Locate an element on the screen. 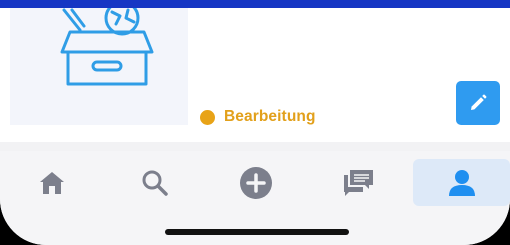  home-icon is located at coordinates (52, 183).